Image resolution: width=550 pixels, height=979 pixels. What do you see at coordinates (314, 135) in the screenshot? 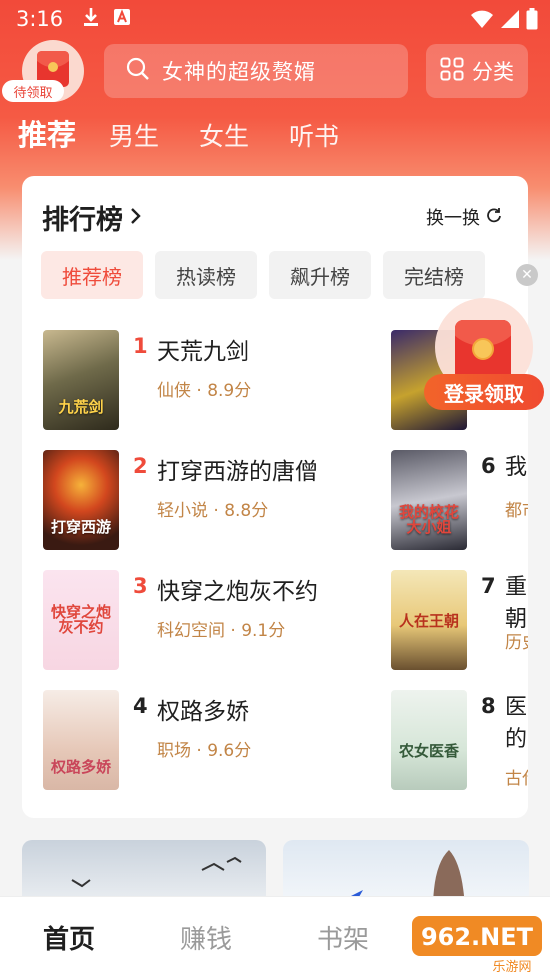
I see `tab-audiobook: 听书` at bounding box center [314, 135].